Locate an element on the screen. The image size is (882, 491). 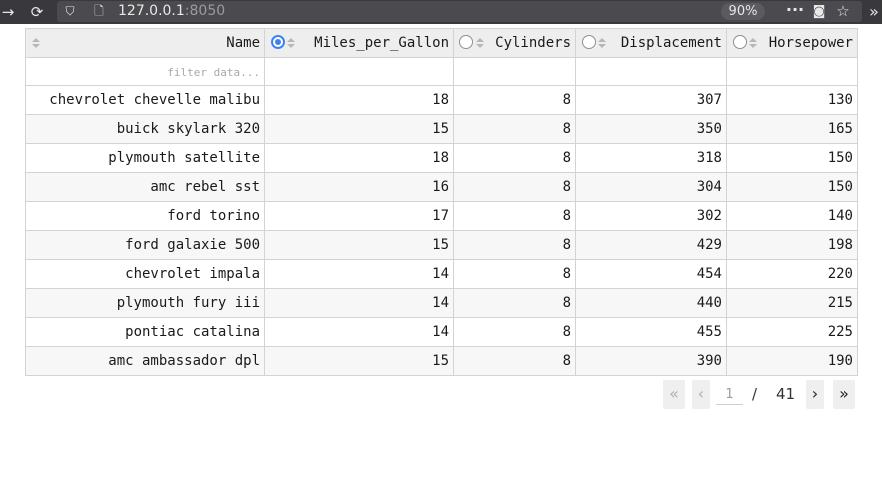
overflow-chevron-icon: » is located at coordinates (874, 12).